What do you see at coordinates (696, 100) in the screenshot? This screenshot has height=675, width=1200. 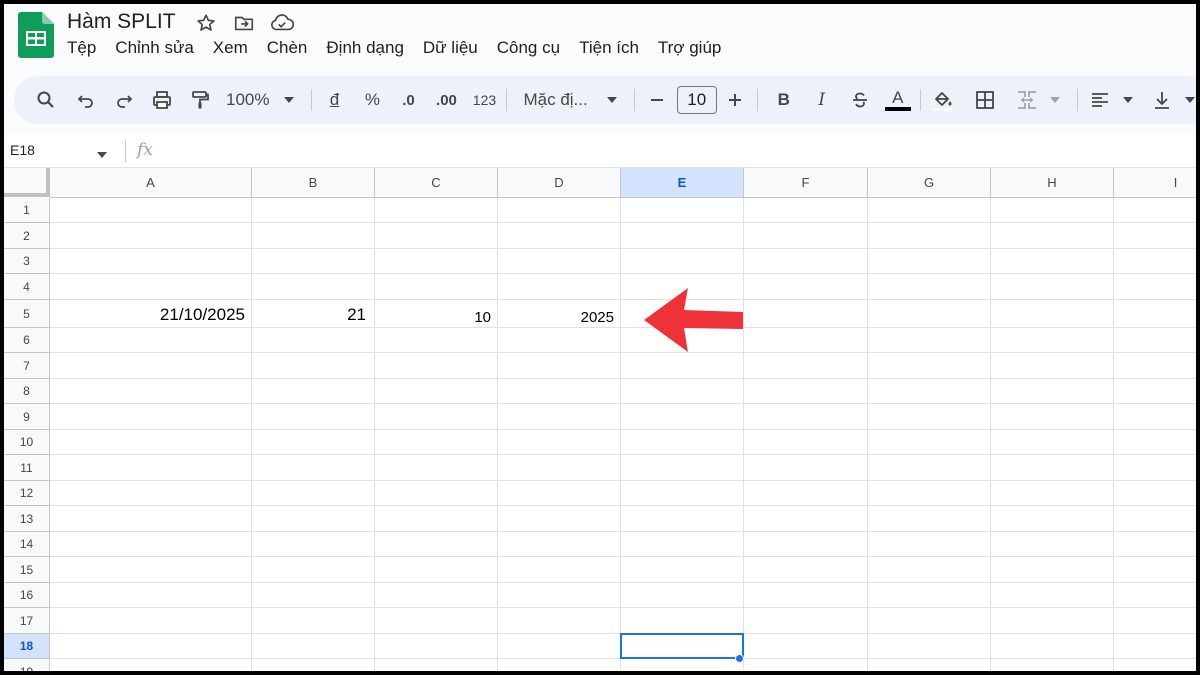 I see `font-size-input: 10` at bounding box center [696, 100].